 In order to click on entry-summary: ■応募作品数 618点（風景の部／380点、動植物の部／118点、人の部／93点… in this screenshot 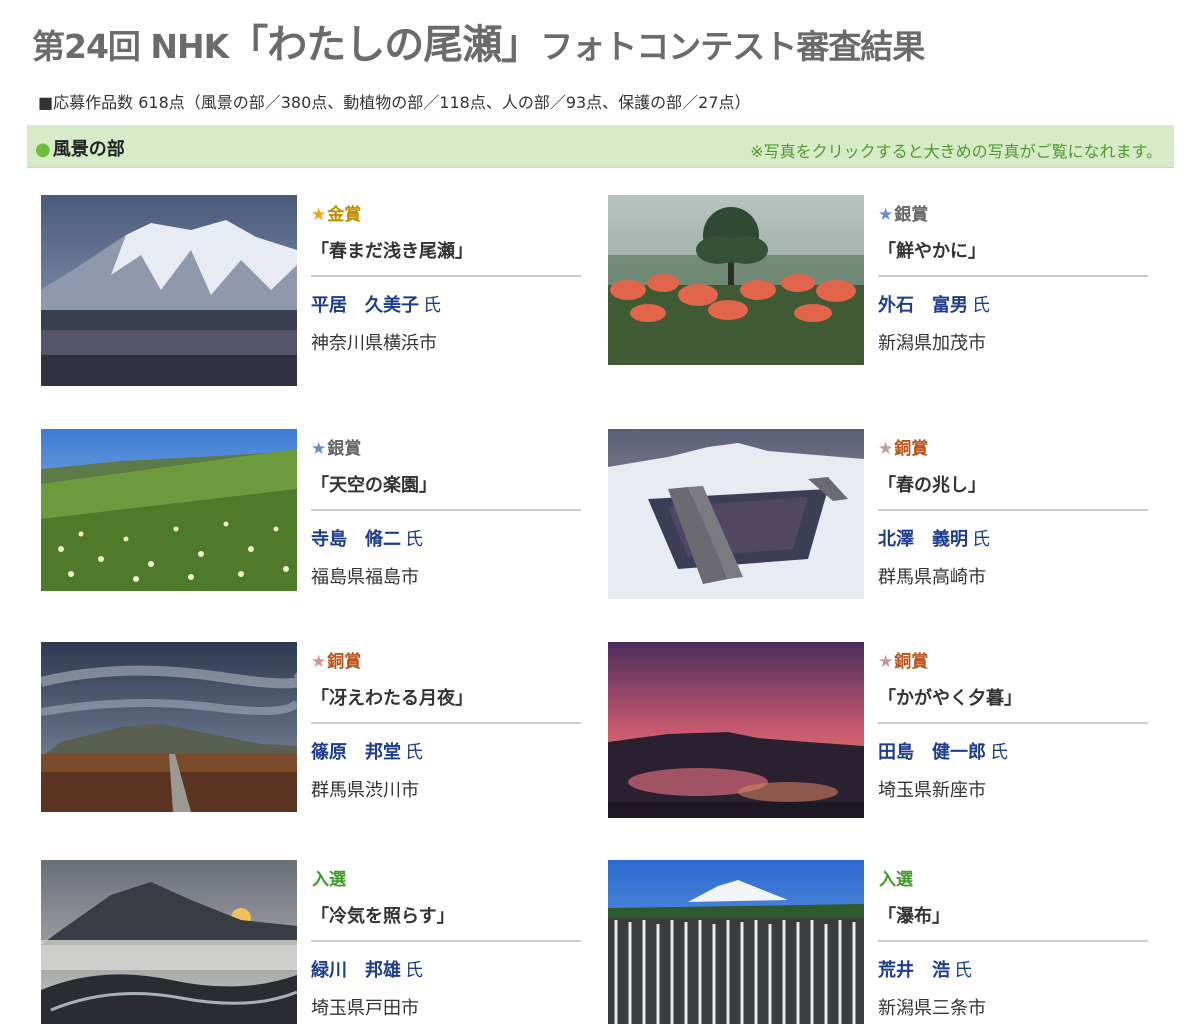, I will do `click(394, 102)`.